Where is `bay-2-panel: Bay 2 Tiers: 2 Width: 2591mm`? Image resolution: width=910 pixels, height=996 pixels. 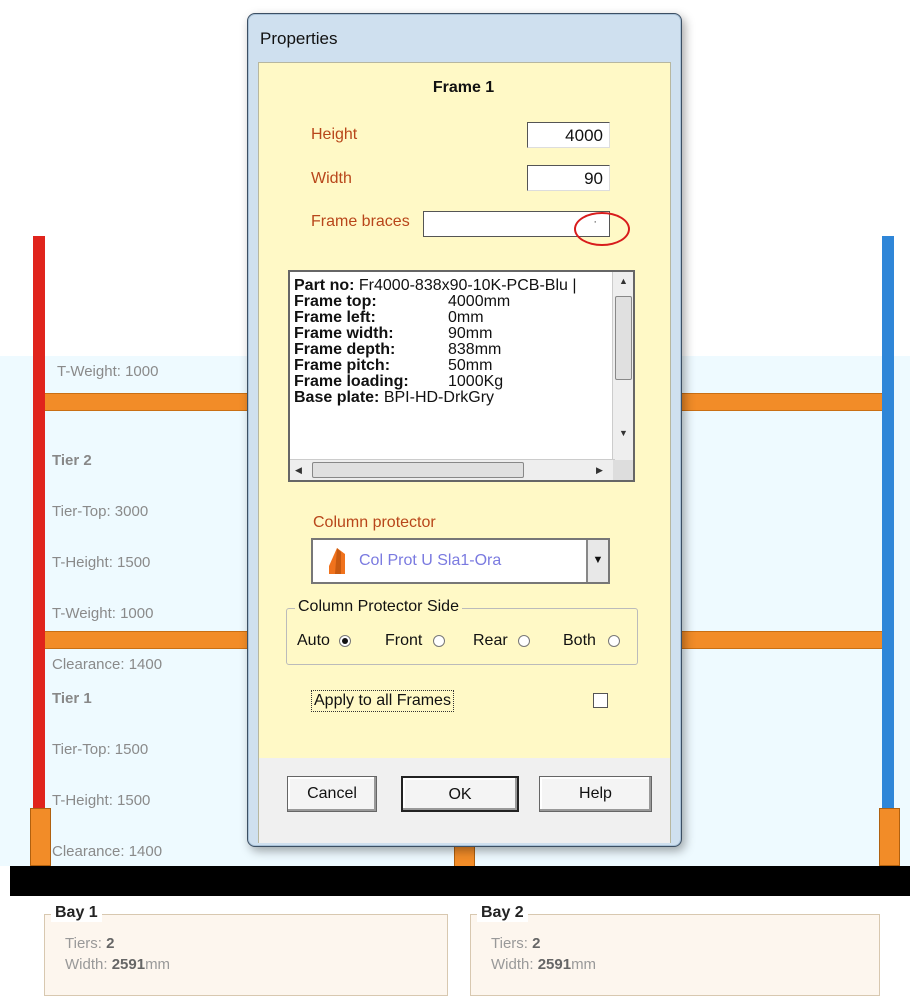 bay-2-panel: Bay 2 Tiers: 2 Width: 2591mm is located at coordinates (675, 950).